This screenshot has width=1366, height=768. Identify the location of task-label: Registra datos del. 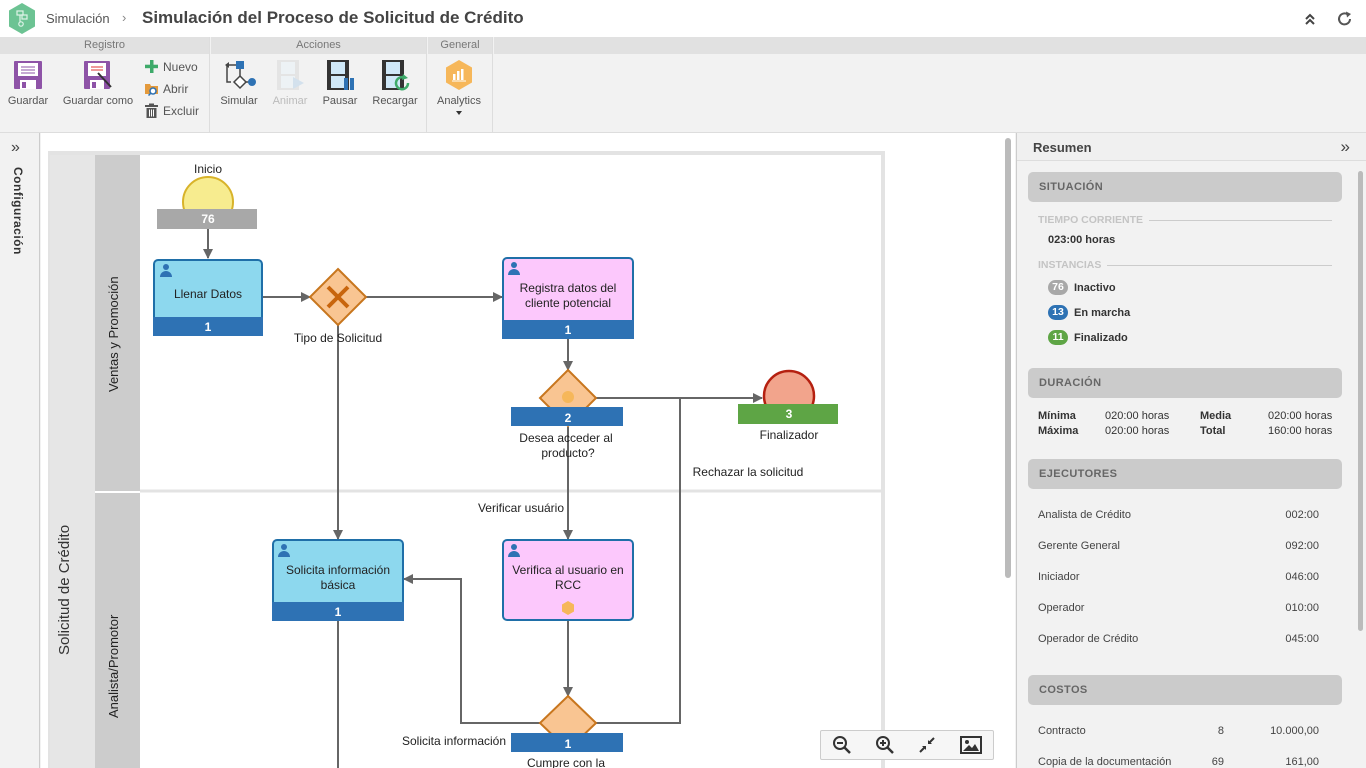
(568, 288).